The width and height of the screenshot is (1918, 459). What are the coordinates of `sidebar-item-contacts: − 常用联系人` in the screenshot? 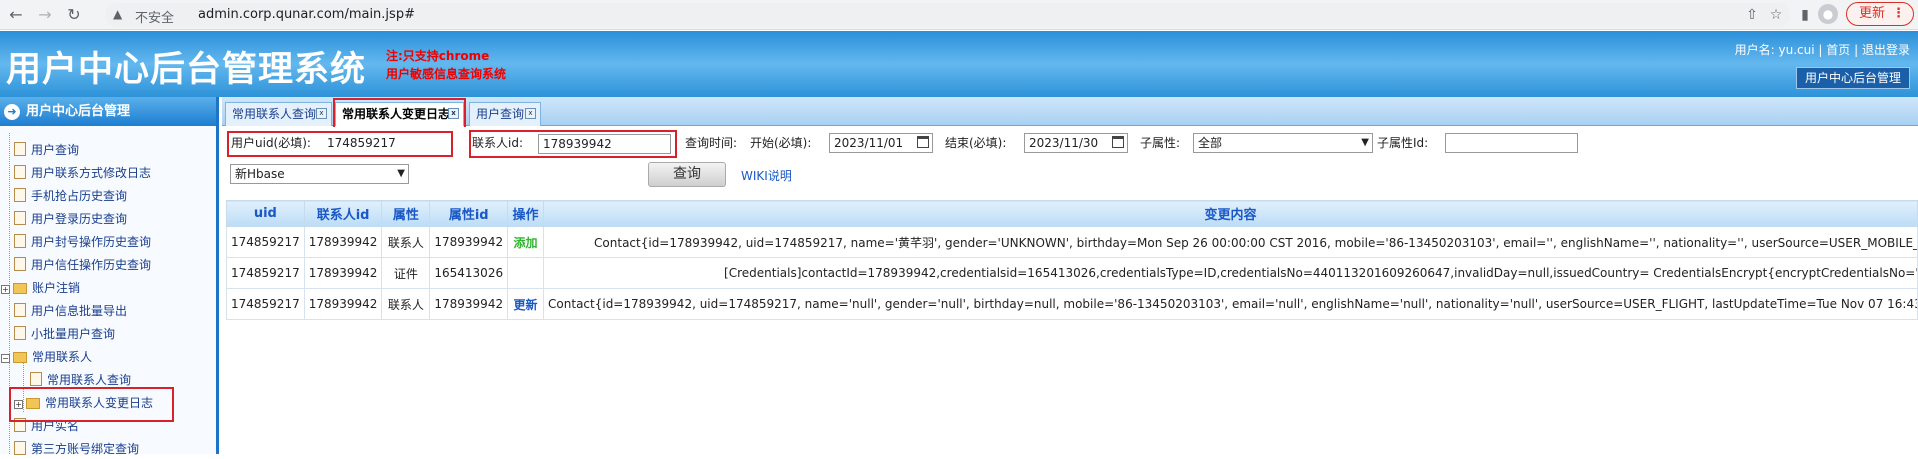 It's located at (46, 357).